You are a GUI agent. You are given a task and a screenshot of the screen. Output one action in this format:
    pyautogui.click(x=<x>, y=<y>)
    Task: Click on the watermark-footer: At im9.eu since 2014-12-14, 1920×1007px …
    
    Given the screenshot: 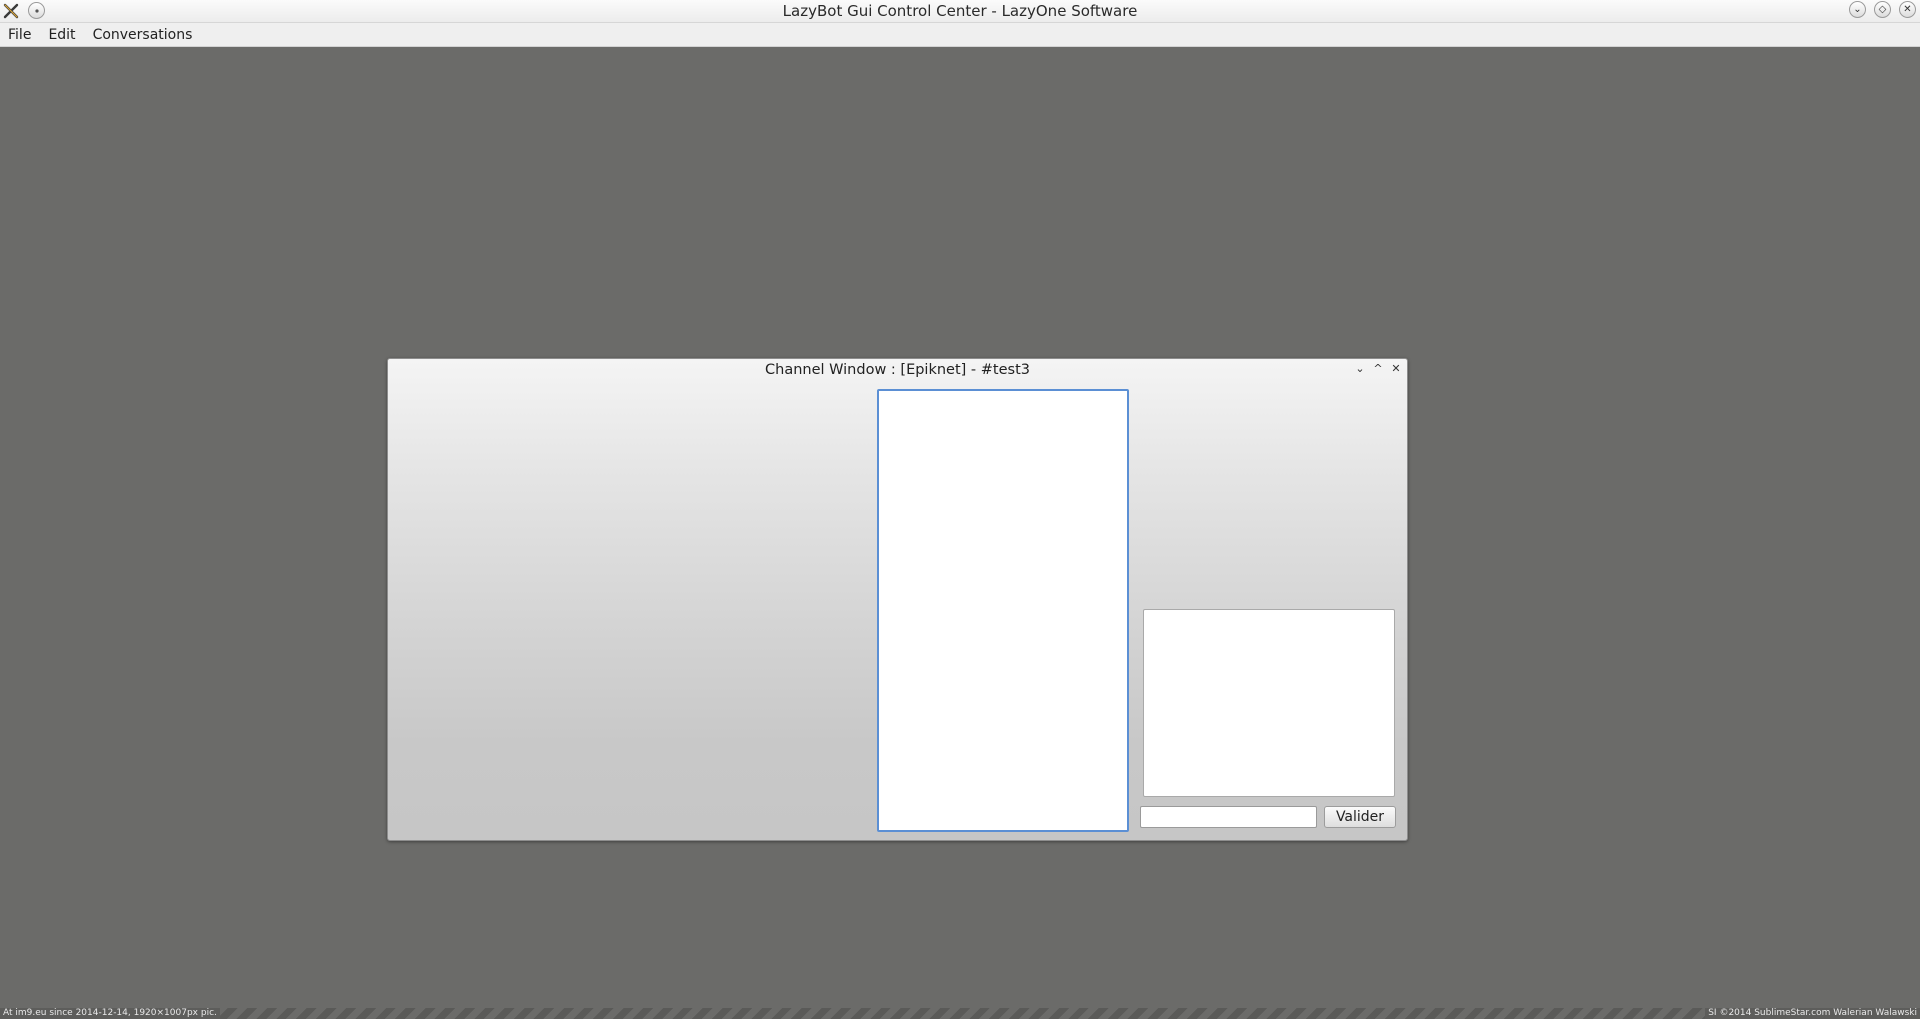 What is the action you would take?
    pyautogui.click(x=960, y=1013)
    